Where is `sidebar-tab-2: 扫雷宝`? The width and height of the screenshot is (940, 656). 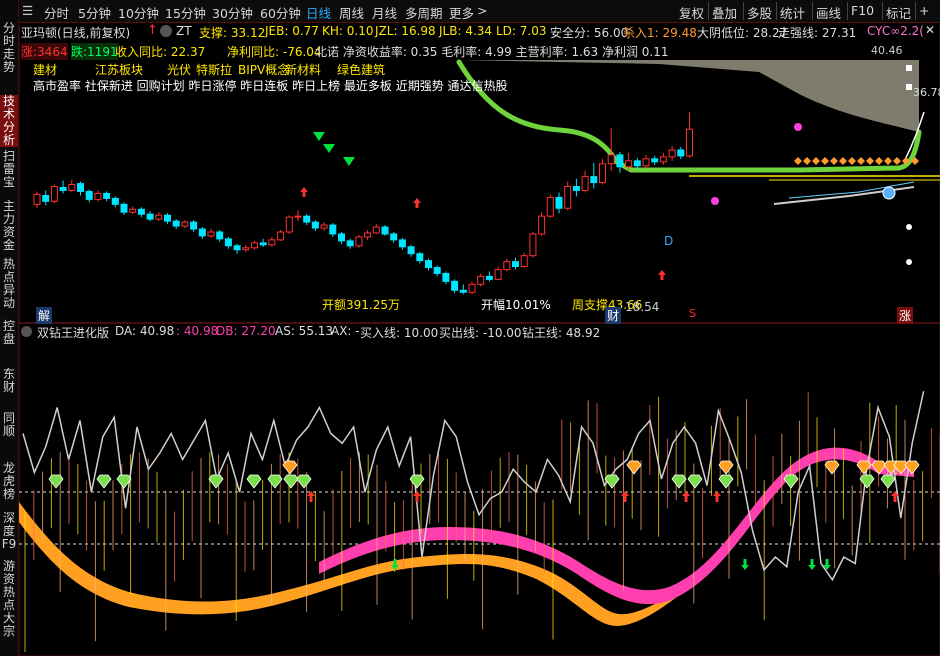 sidebar-tab-2: 扫雷宝 is located at coordinates (9, 173).